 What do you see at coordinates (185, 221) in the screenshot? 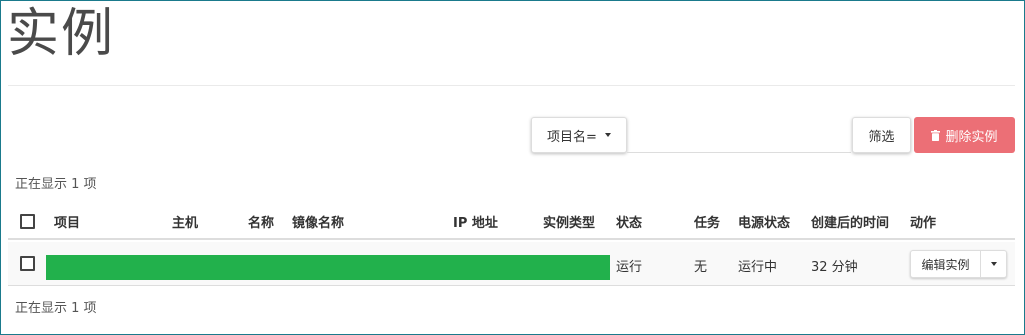
I see `column-header-host: 主机` at bounding box center [185, 221].